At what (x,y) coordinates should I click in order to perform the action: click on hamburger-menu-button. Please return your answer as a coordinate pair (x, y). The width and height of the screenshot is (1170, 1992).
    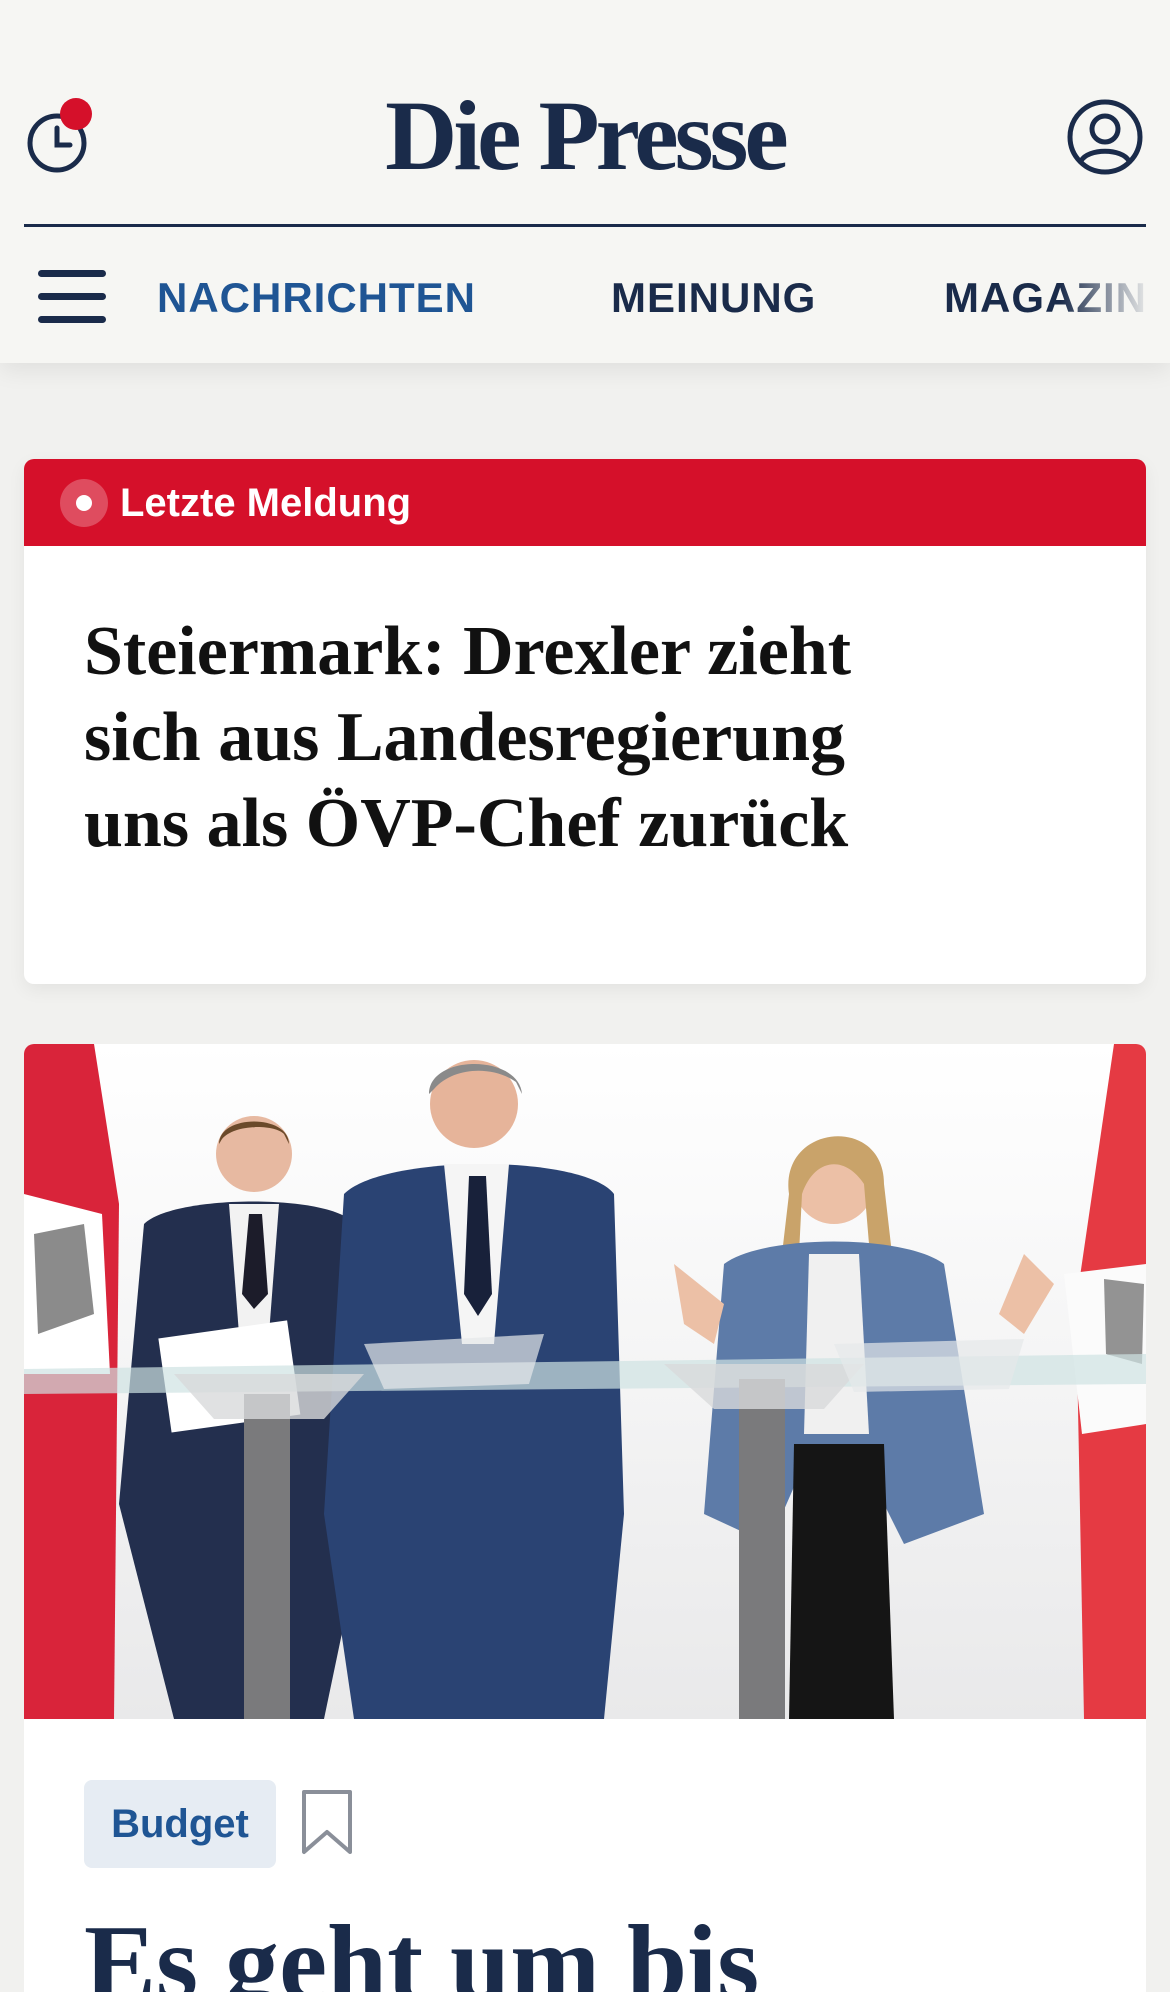
    Looking at the image, I should click on (72, 297).